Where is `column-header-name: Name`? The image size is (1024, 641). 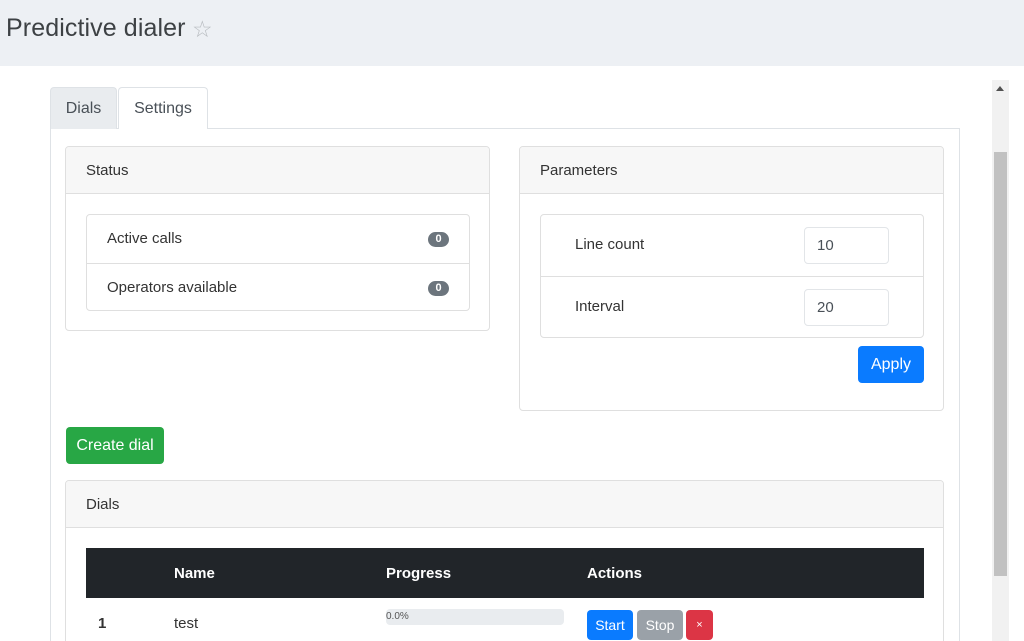
column-header-name: Name is located at coordinates (194, 573).